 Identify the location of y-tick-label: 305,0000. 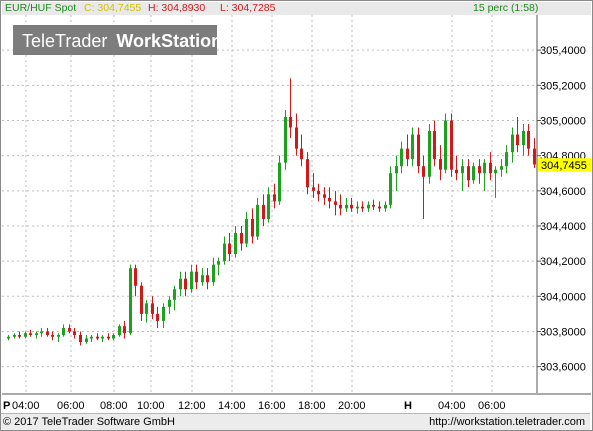
(563, 121).